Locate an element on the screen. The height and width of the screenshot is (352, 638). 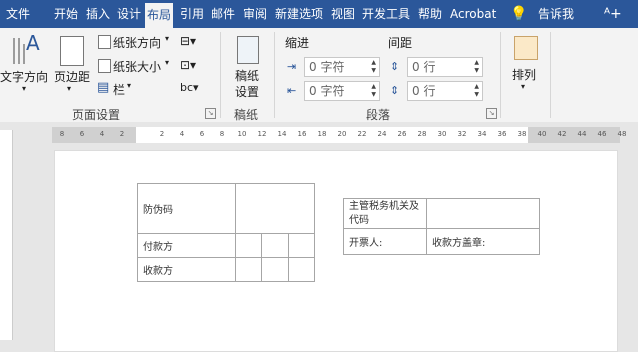
tab-insert: 插入 is located at coordinates (98, 14).